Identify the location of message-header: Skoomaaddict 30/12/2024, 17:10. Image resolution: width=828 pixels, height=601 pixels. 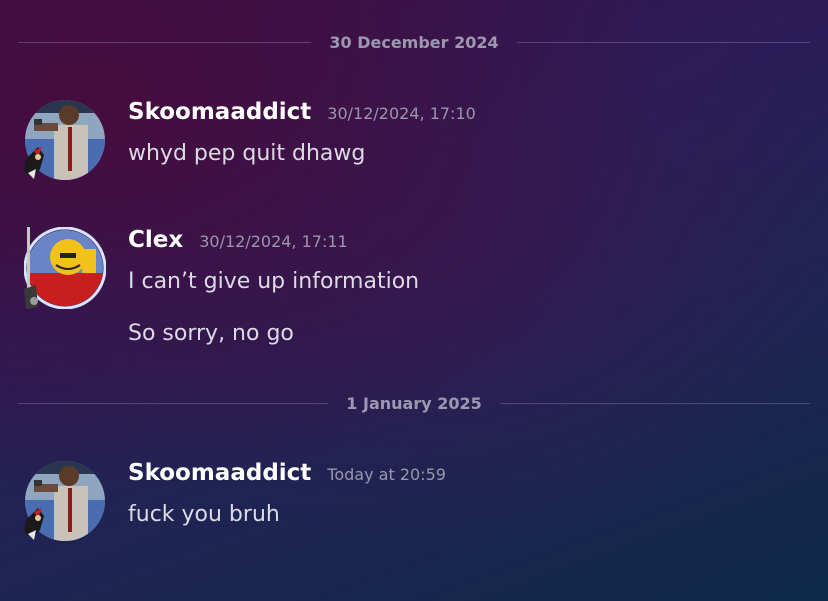
(302, 112).